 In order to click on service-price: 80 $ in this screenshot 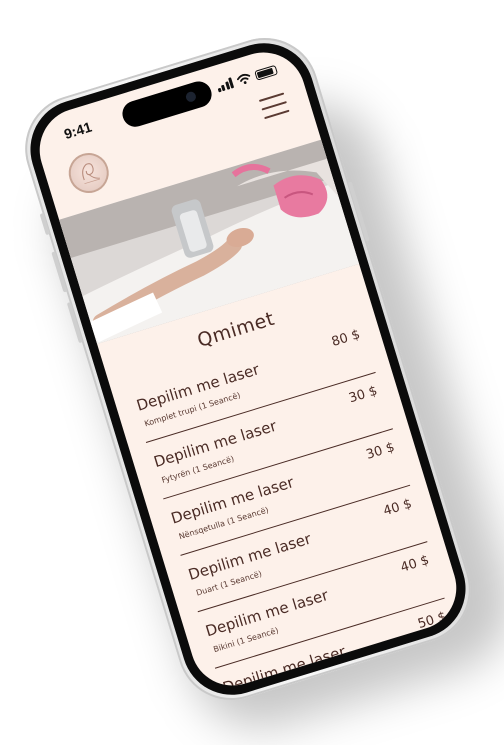, I will do `click(345, 338)`.